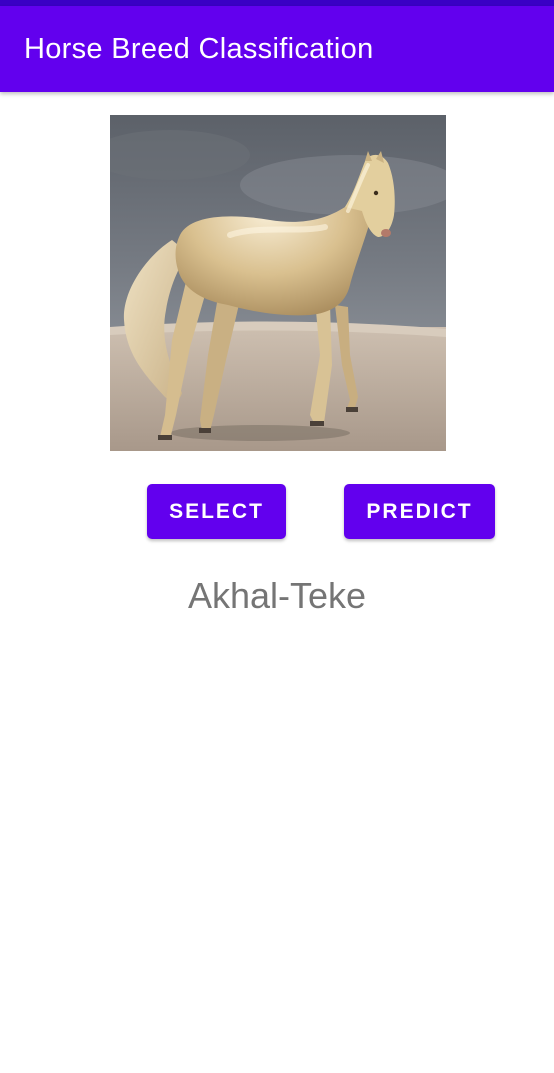  What do you see at coordinates (199, 49) in the screenshot?
I see `app-title: Horse Breed Classification` at bounding box center [199, 49].